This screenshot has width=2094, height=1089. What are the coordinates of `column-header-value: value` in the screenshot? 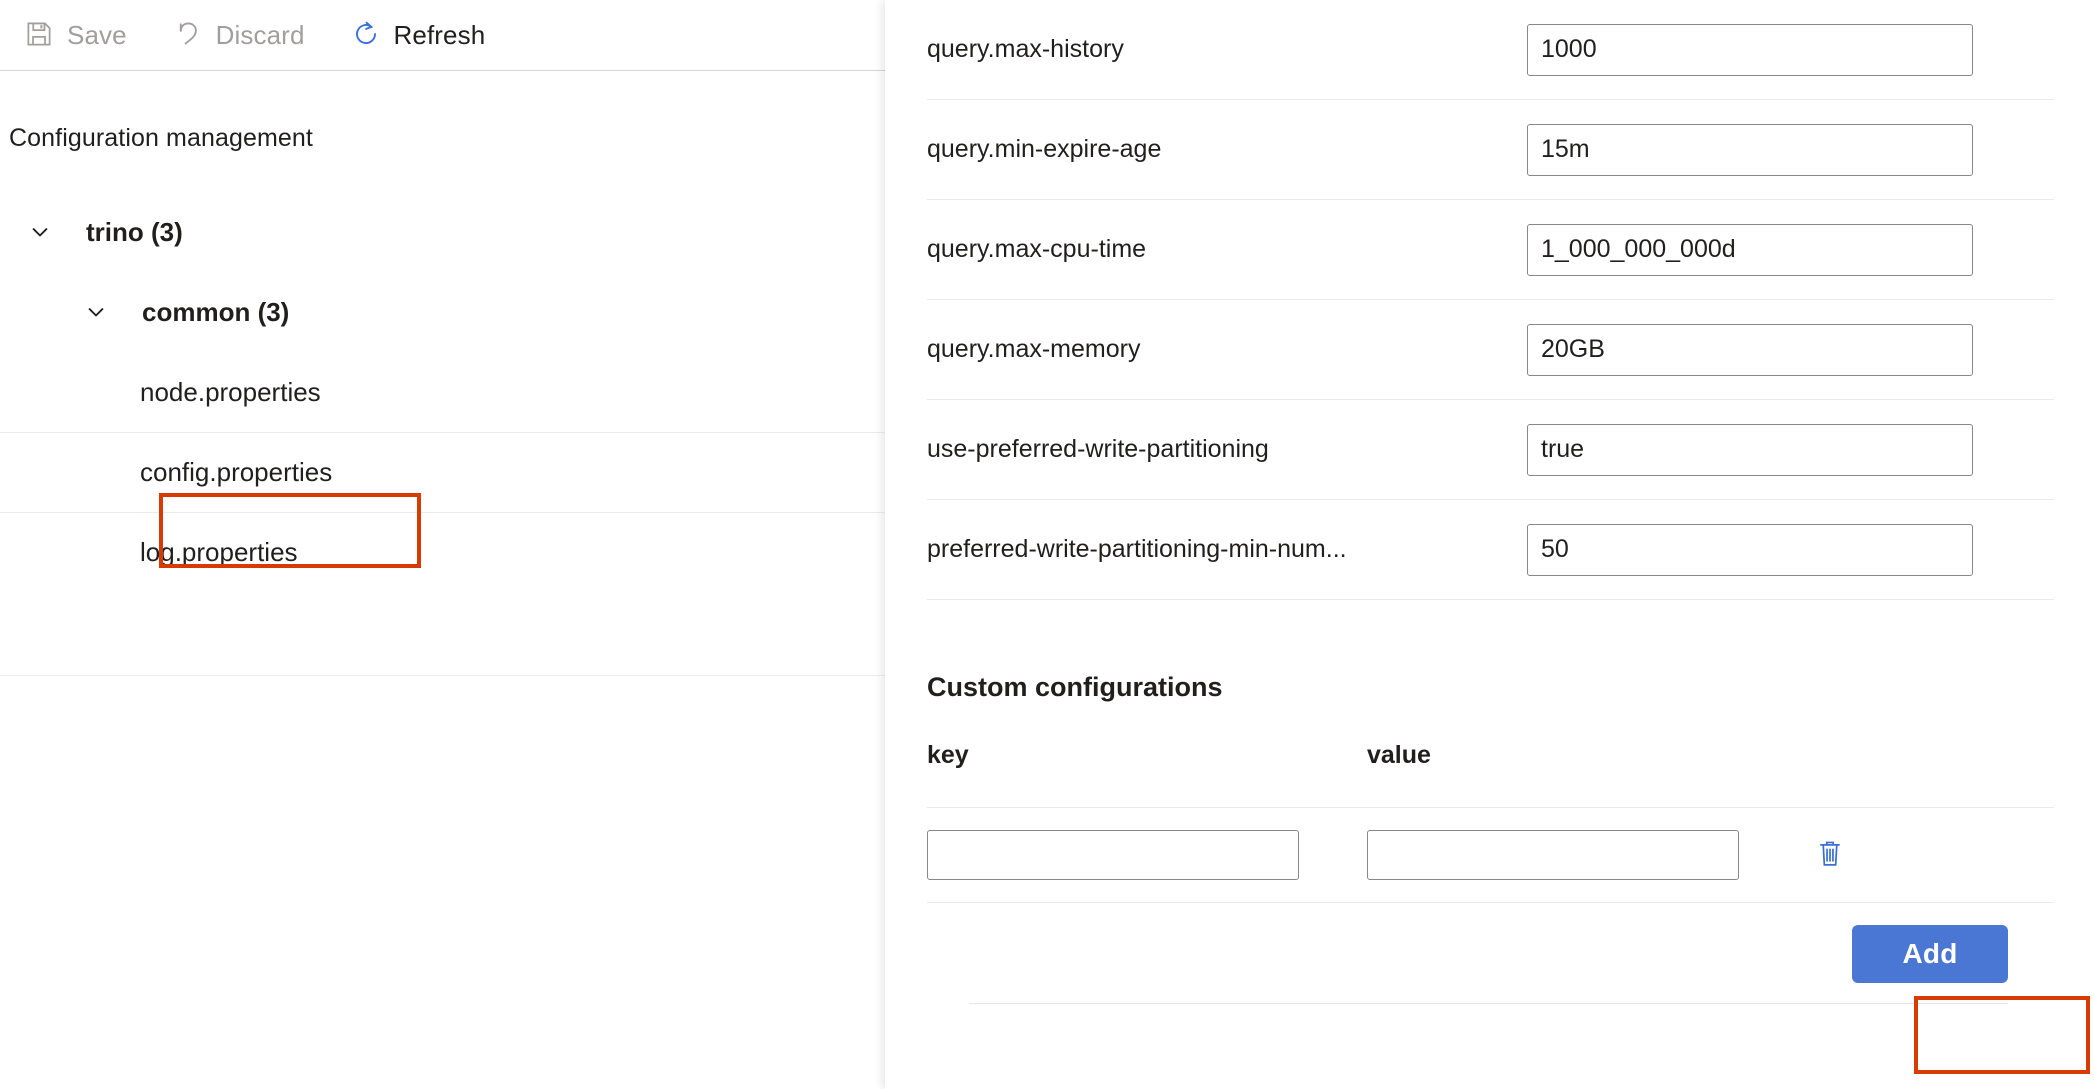 It's located at (1399, 754).